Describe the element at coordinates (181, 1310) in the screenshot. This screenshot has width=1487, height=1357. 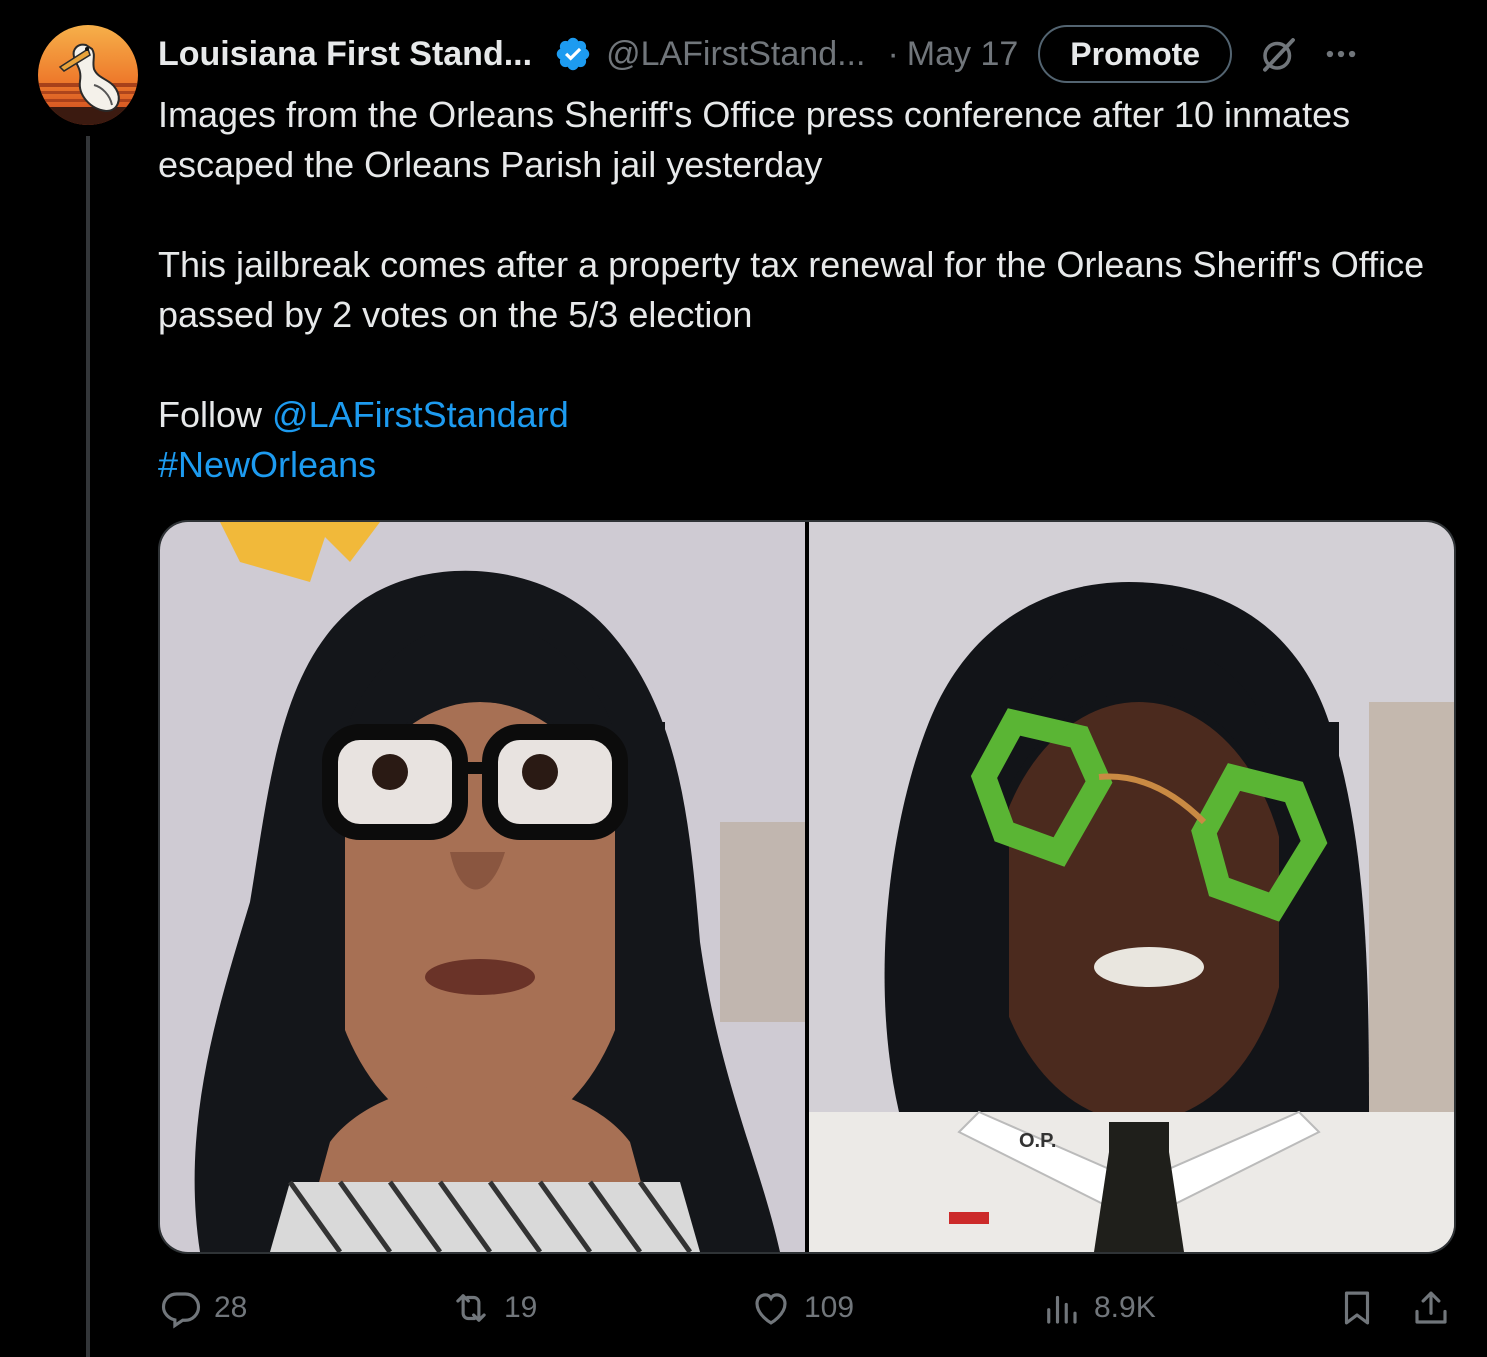
I see `reply-icon` at that location.